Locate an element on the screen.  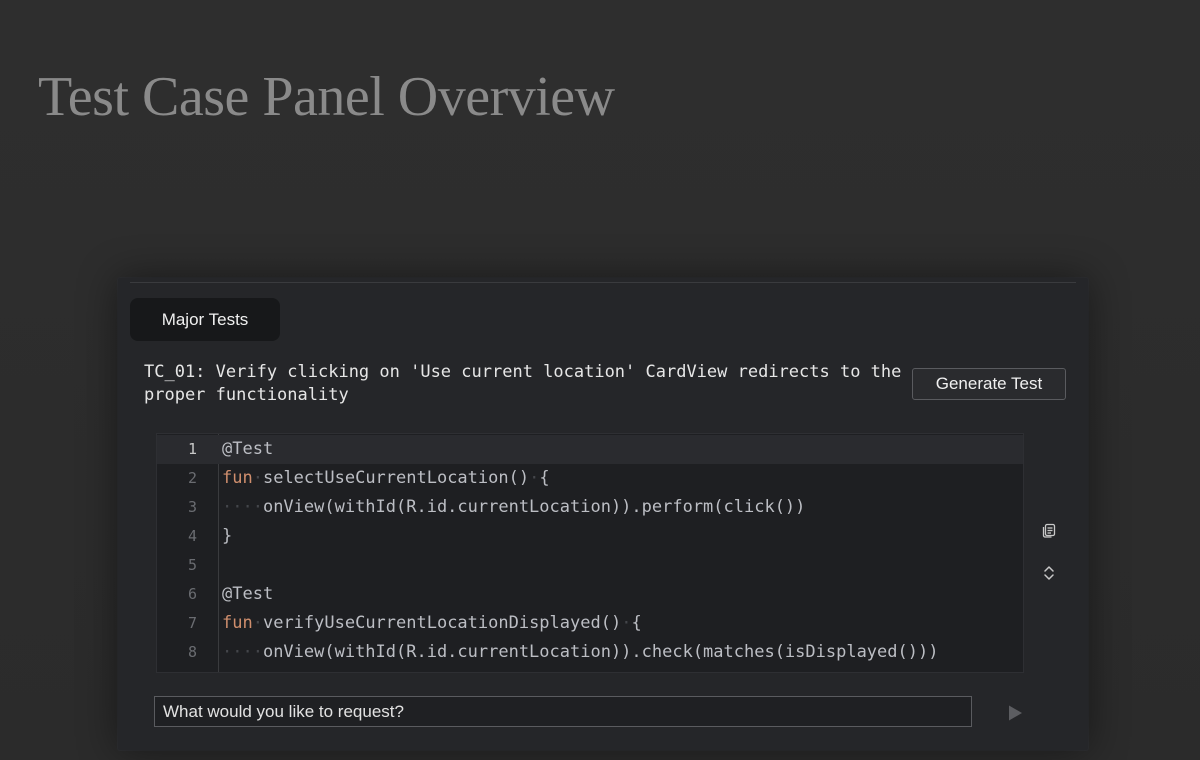
line-number: 2 is located at coordinates (192, 478).